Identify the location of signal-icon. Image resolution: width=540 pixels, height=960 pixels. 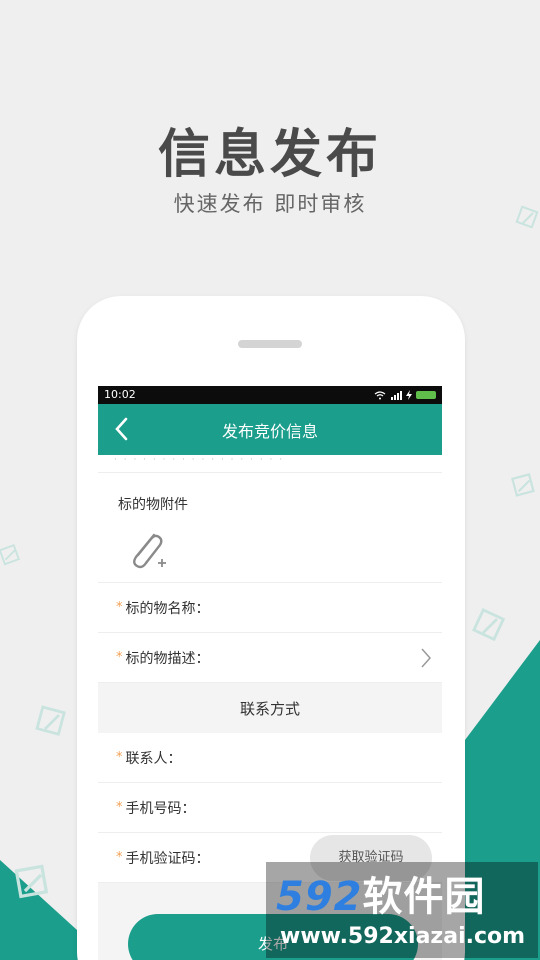
(396, 395).